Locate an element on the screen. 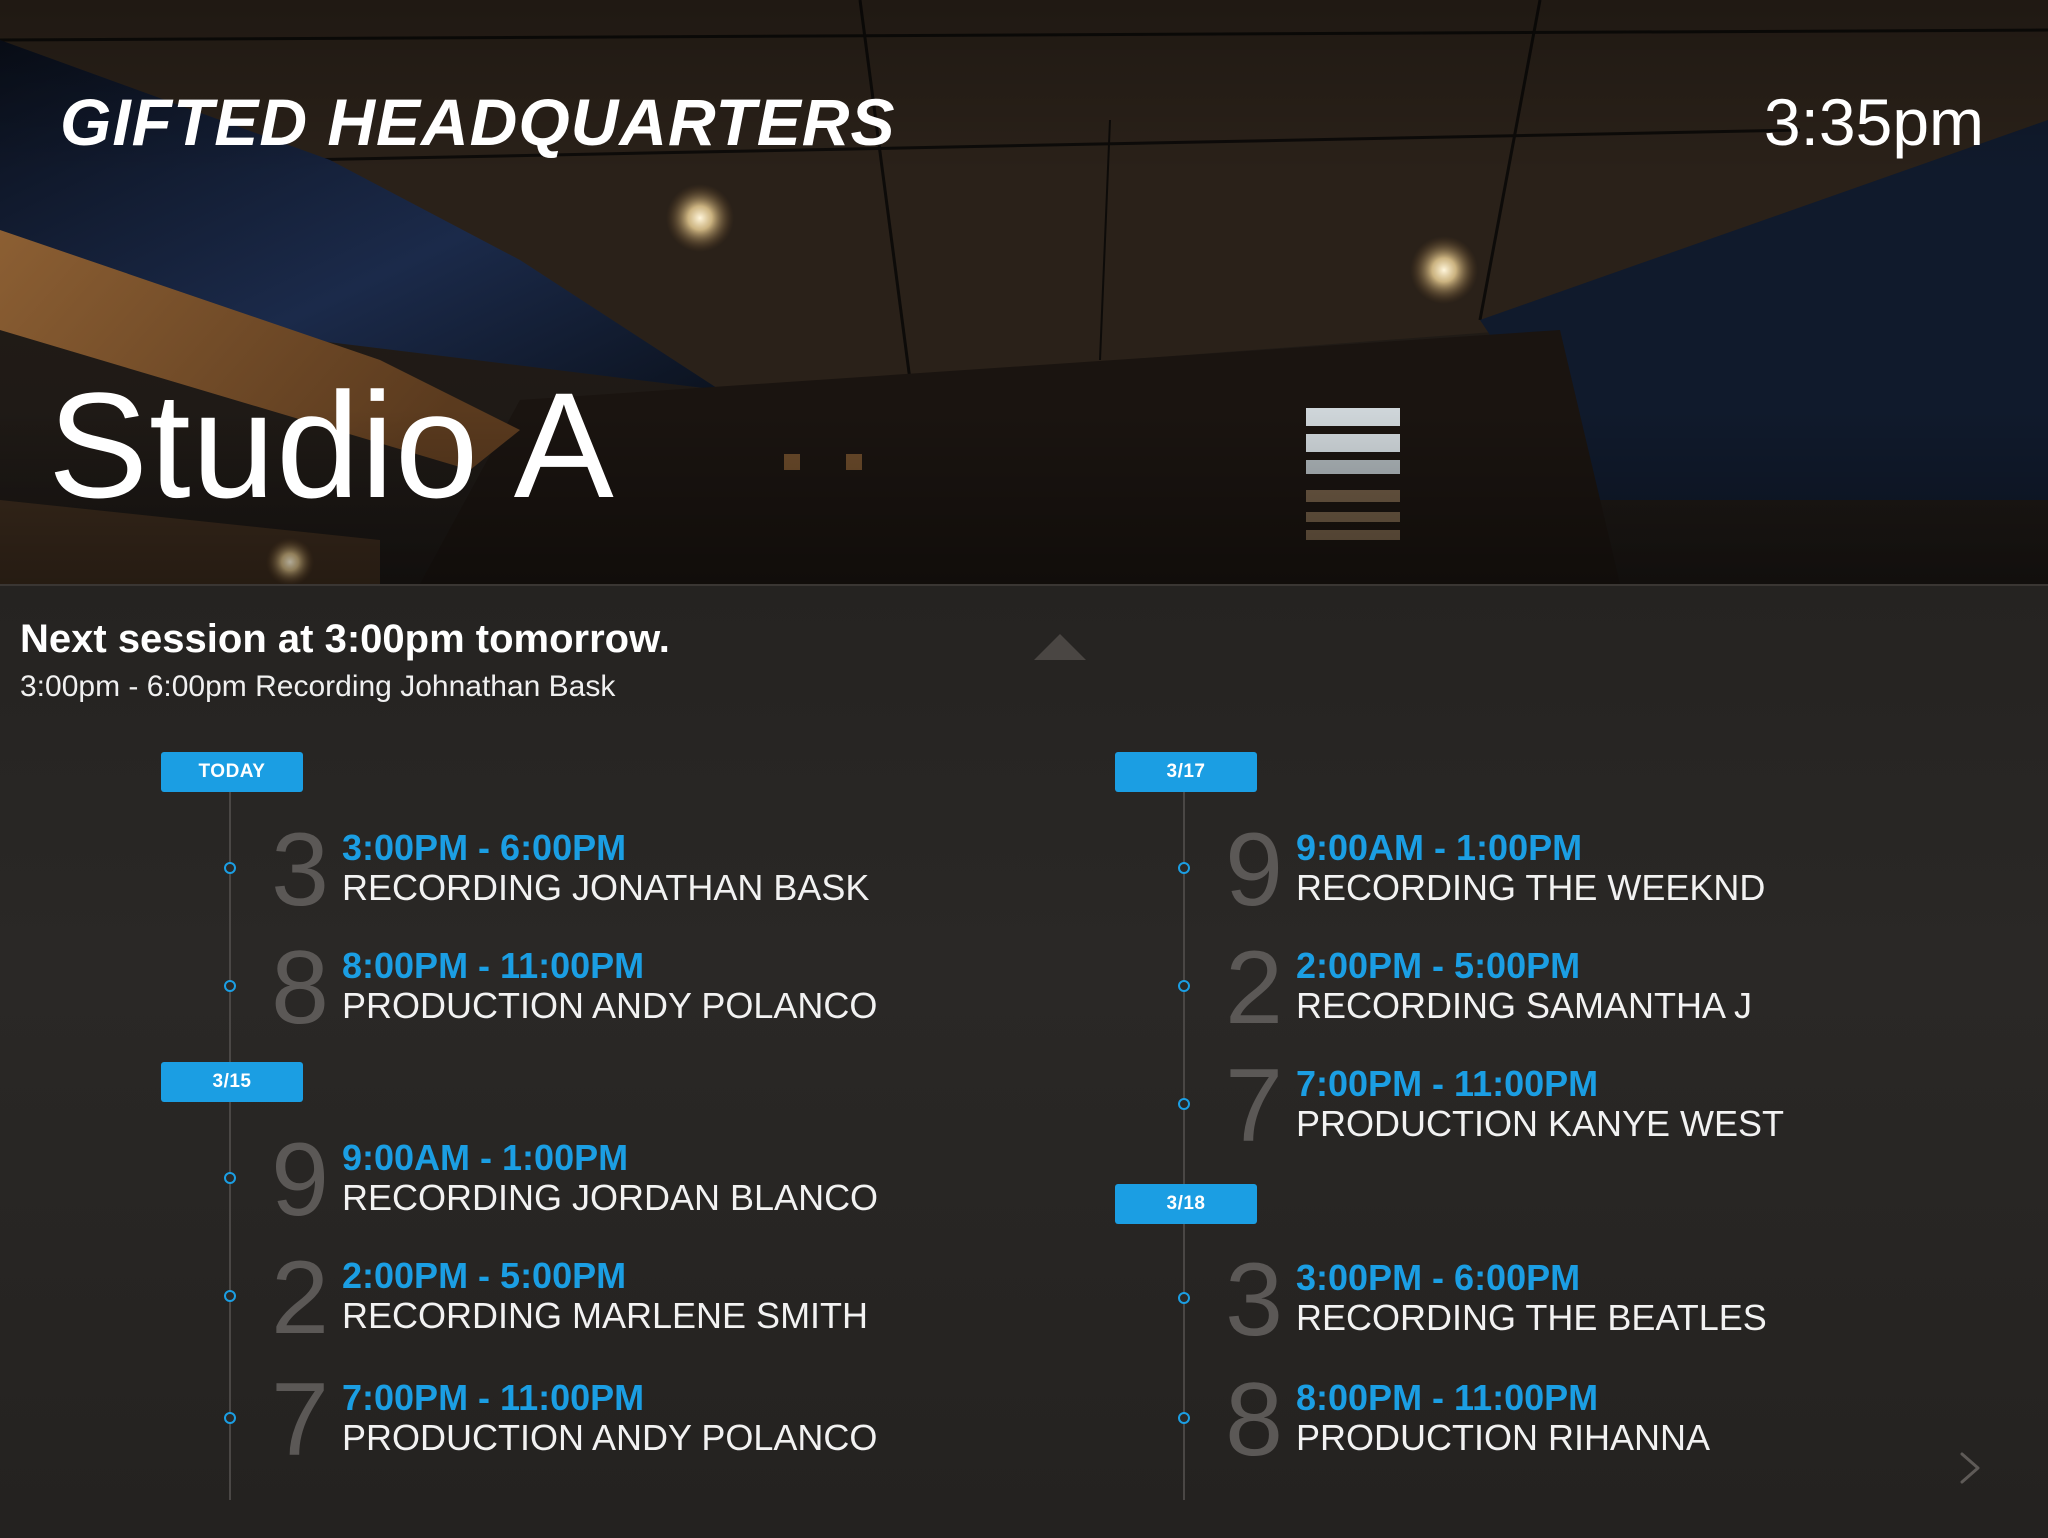  session-title: RECORDING JORDAN BLANCO is located at coordinates (610, 1197).